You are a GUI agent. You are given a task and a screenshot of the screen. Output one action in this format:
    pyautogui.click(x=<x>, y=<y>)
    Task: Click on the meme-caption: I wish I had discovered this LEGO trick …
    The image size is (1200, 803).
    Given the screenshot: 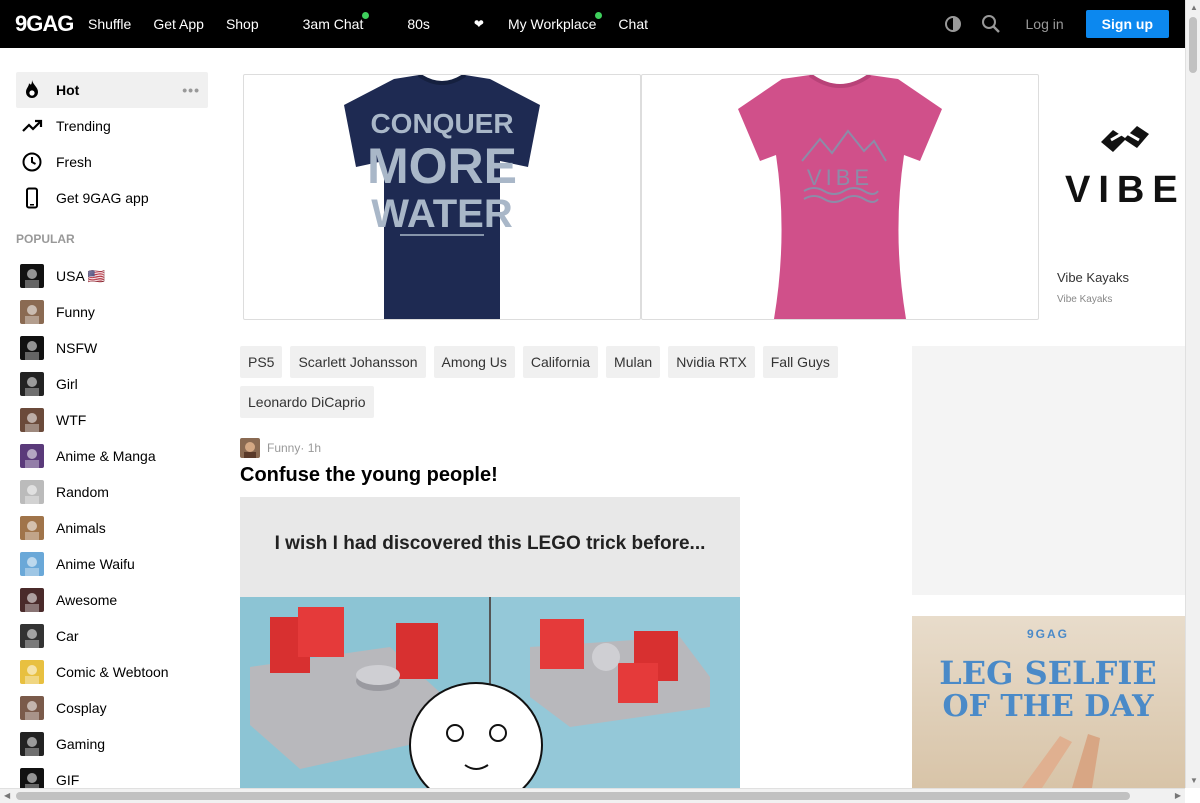 What is the action you would take?
    pyautogui.click(x=490, y=543)
    